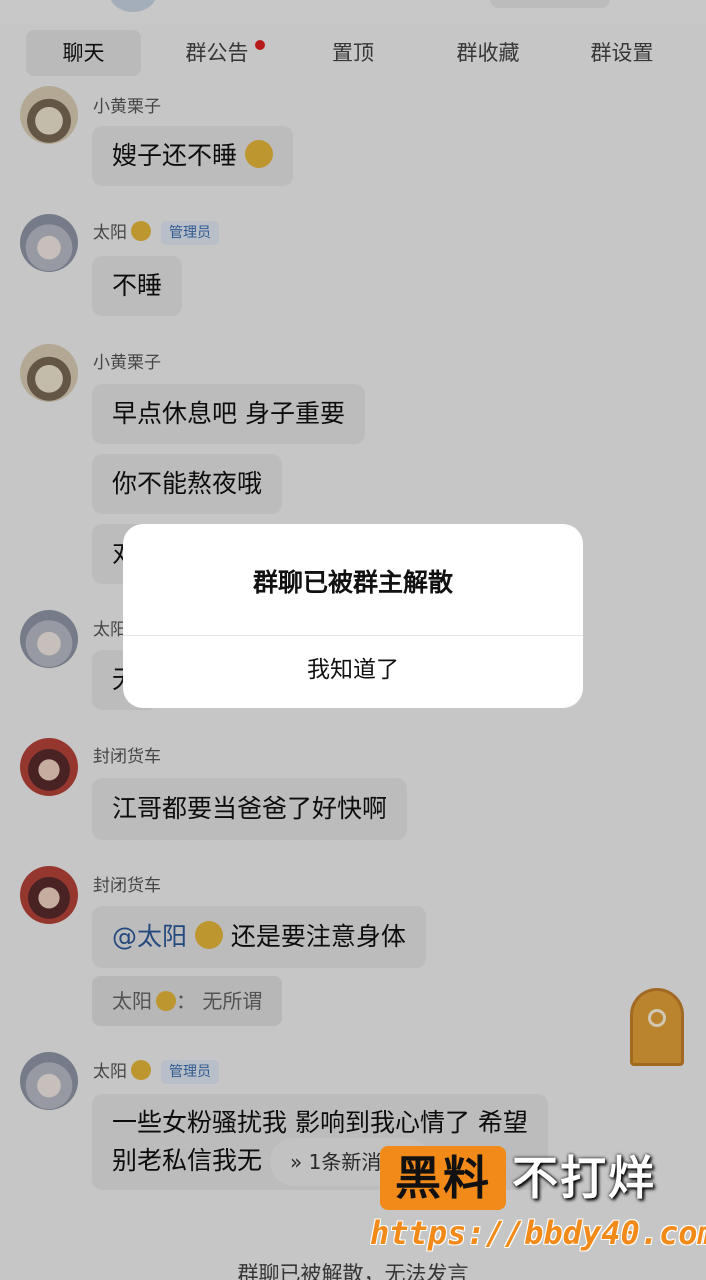 Image resolution: width=706 pixels, height=1280 pixels. I want to click on alert-dialog: 群聊已被群主解散 我知道了, so click(353, 616).